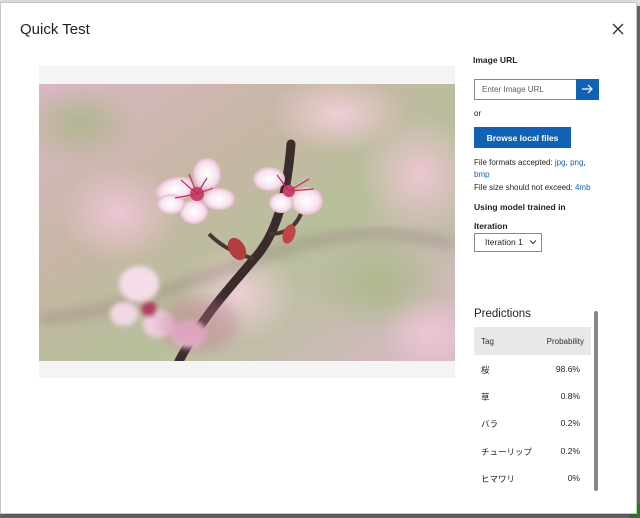 Image resolution: width=640 pixels, height=518 pixels. What do you see at coordinates (567, 369) in the screenshot?
I see `row-probability: 98.6%` at bounding box center [567, 369].